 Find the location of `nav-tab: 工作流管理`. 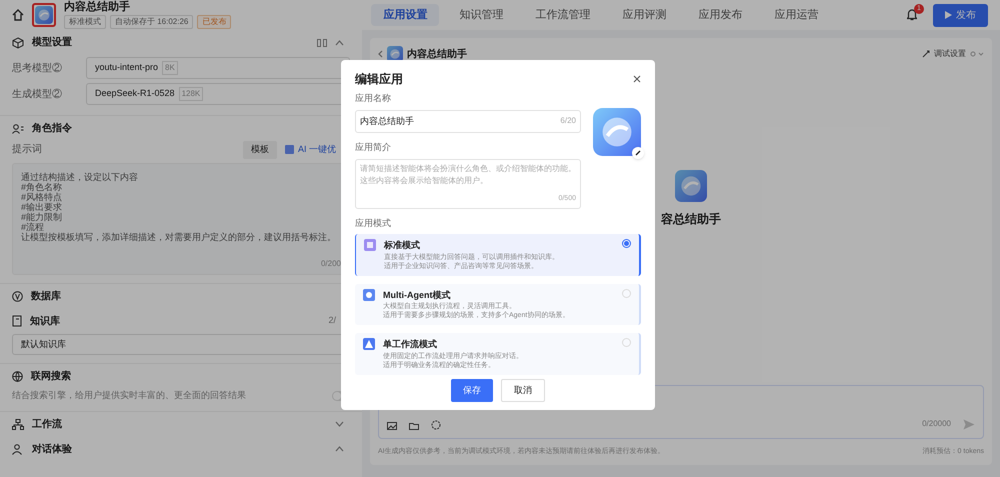

nav-tab: 工作流管理 is located at coordinates (562, 15).